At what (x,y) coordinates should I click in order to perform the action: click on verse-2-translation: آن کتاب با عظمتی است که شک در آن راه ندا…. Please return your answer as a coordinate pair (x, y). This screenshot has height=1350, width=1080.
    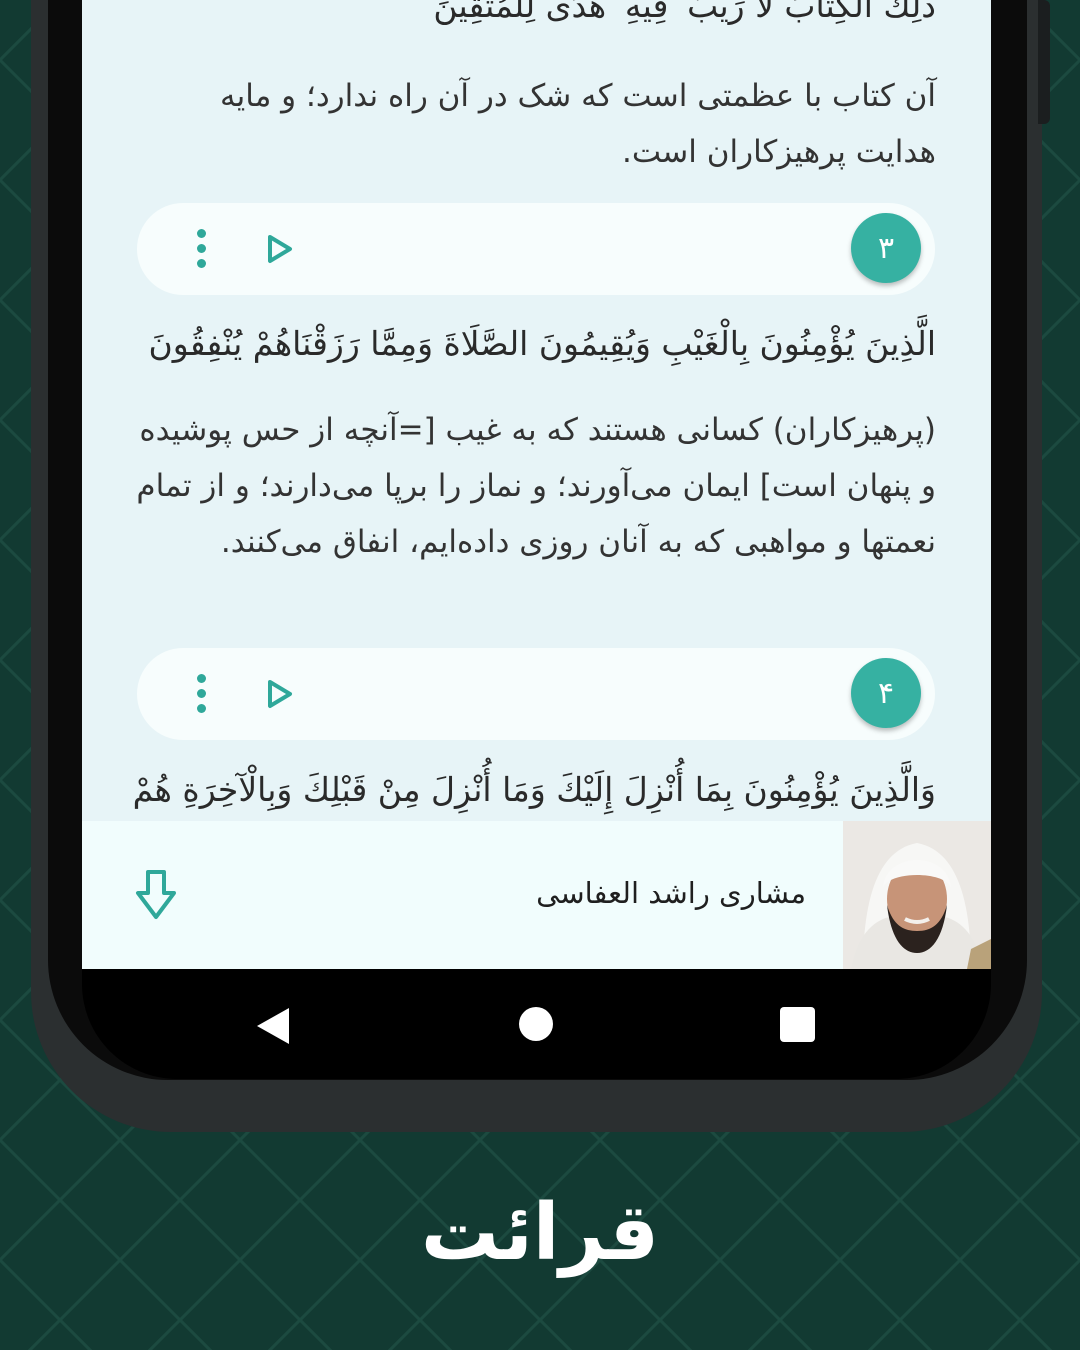
    Looking at the image, I should click on (578, 124).